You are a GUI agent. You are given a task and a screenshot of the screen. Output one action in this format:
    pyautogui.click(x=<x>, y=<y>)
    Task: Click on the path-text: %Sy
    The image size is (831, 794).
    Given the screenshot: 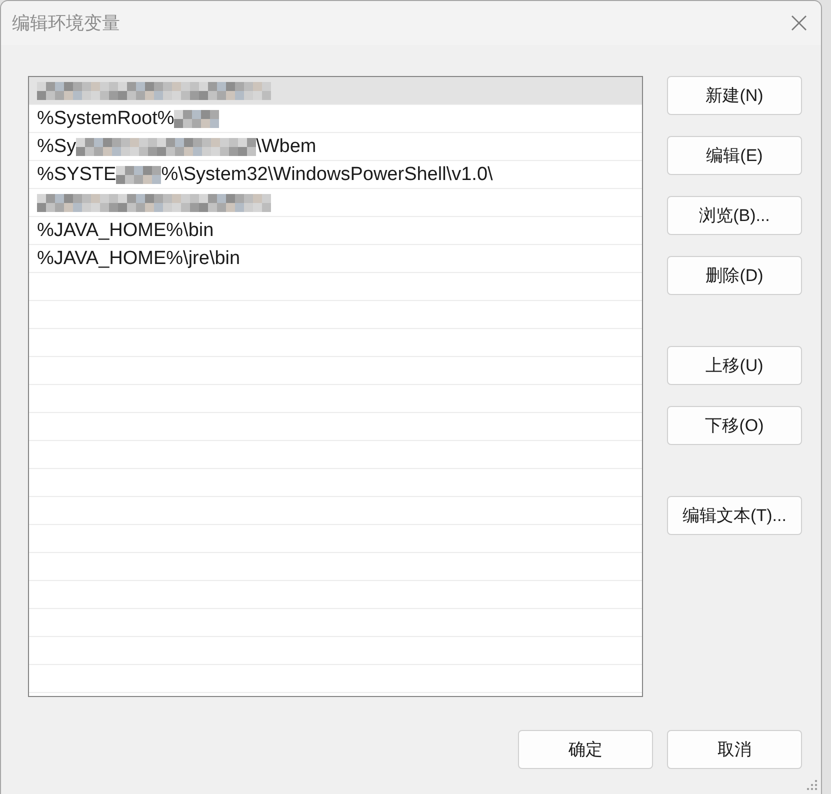 What is the action you would take?
    pyautogui.click(x=56, y=147)
    